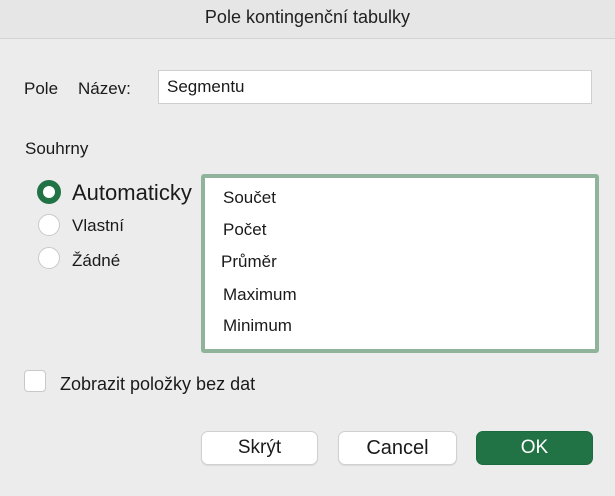  I want to click on hide-button: Skrýt, so click(259, 448).